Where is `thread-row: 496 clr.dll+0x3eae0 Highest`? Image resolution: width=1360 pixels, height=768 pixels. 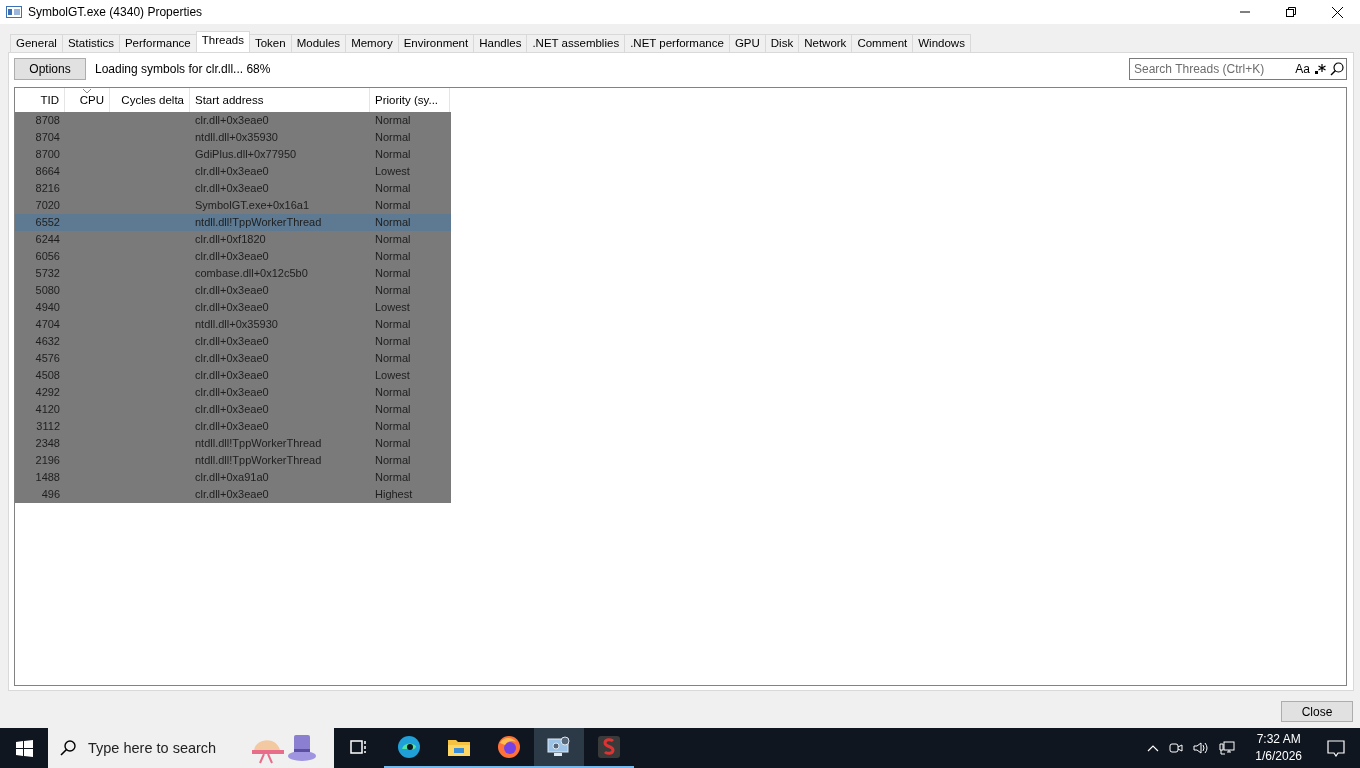 thread-row: 496 clr.dll+0x3eae0 Highest is located at coordinates (233, 494).